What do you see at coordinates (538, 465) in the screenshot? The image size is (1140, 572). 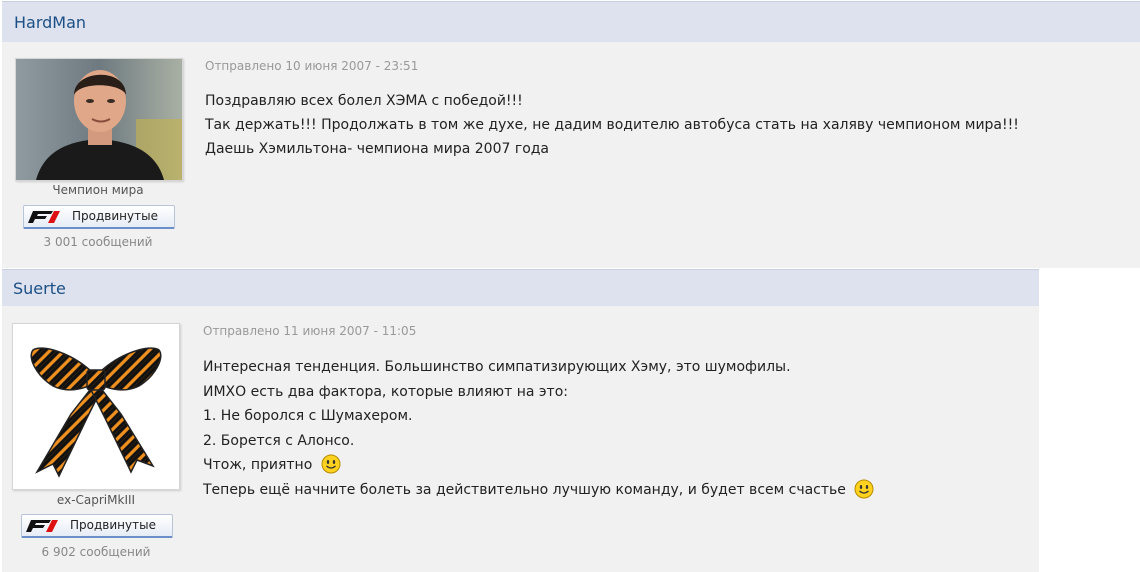 I see `post-line-with-smiley: Чтож, приятно` at bounding box center [538, 465].